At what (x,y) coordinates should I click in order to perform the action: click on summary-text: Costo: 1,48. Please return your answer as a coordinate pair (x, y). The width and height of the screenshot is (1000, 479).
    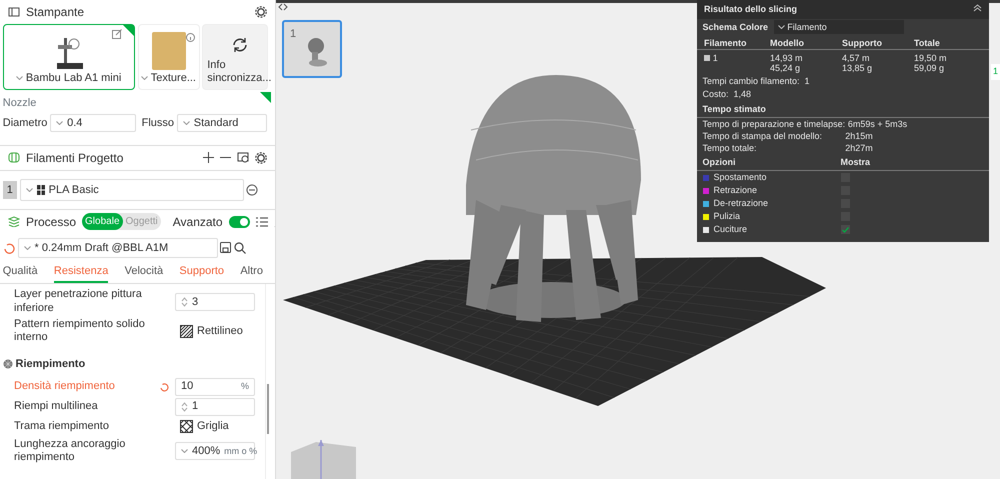
    Looking at the image, I should click on (727, 93).